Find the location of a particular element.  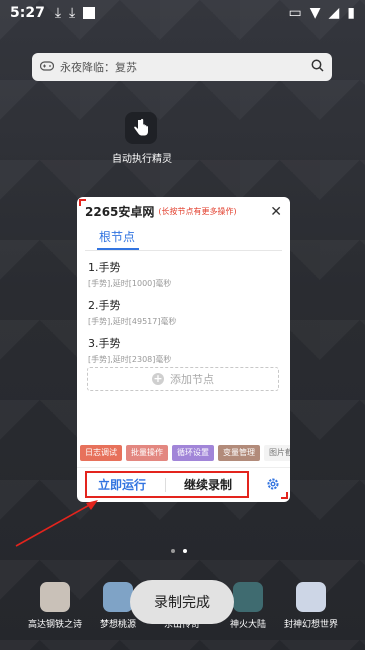

dock-app-label: 神火大陆 is located at coordinates (247, 625).